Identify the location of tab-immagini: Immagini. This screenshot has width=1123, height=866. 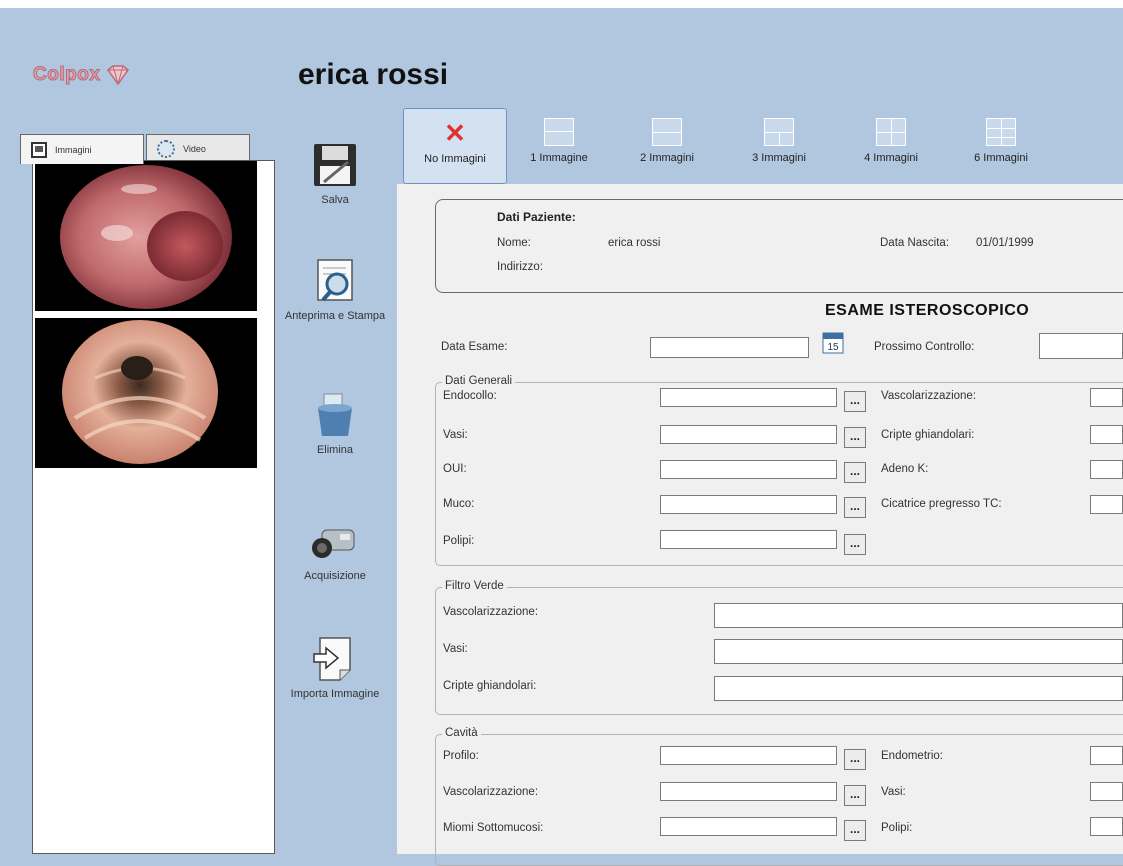
(82, 149).